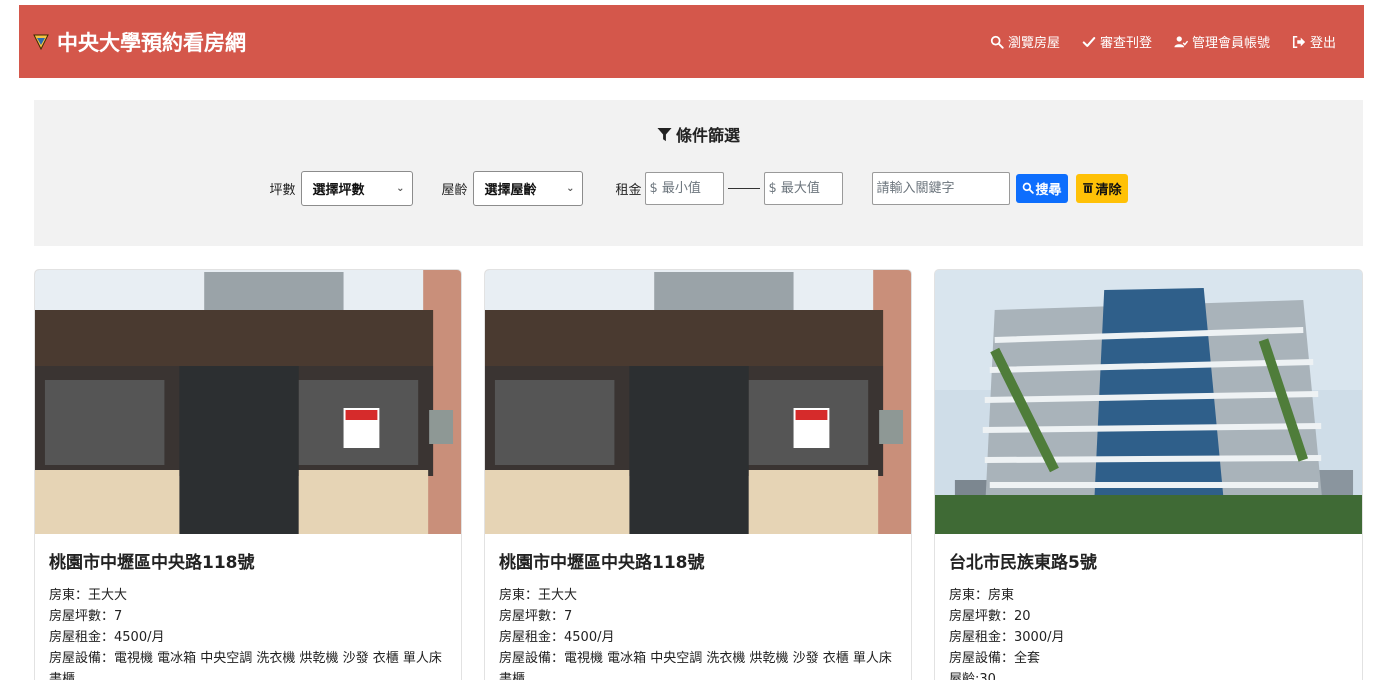 This screenshot has width=1378, height=680. I want to click on clear-button: 清除, so click(1101, 188).